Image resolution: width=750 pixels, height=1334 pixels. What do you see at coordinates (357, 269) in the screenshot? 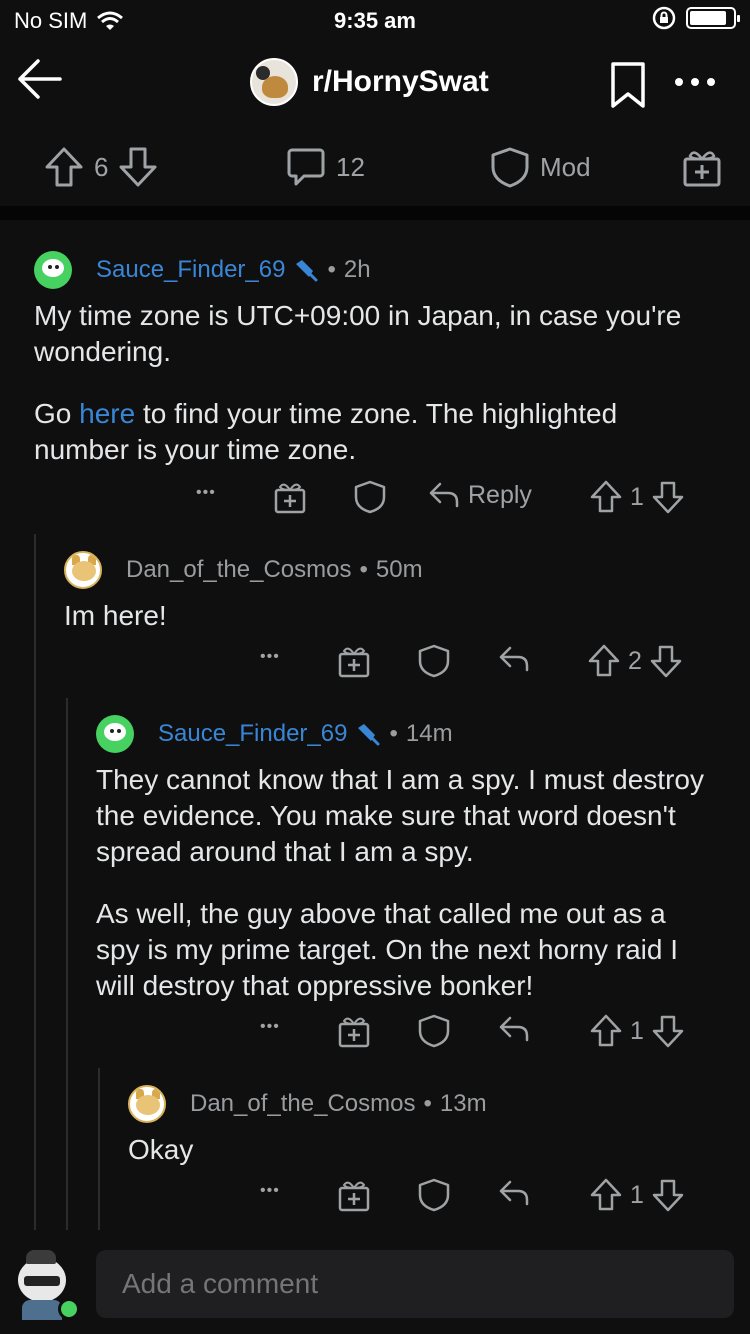
I see `timestamp: 2h` at bounding box center [357, 269].